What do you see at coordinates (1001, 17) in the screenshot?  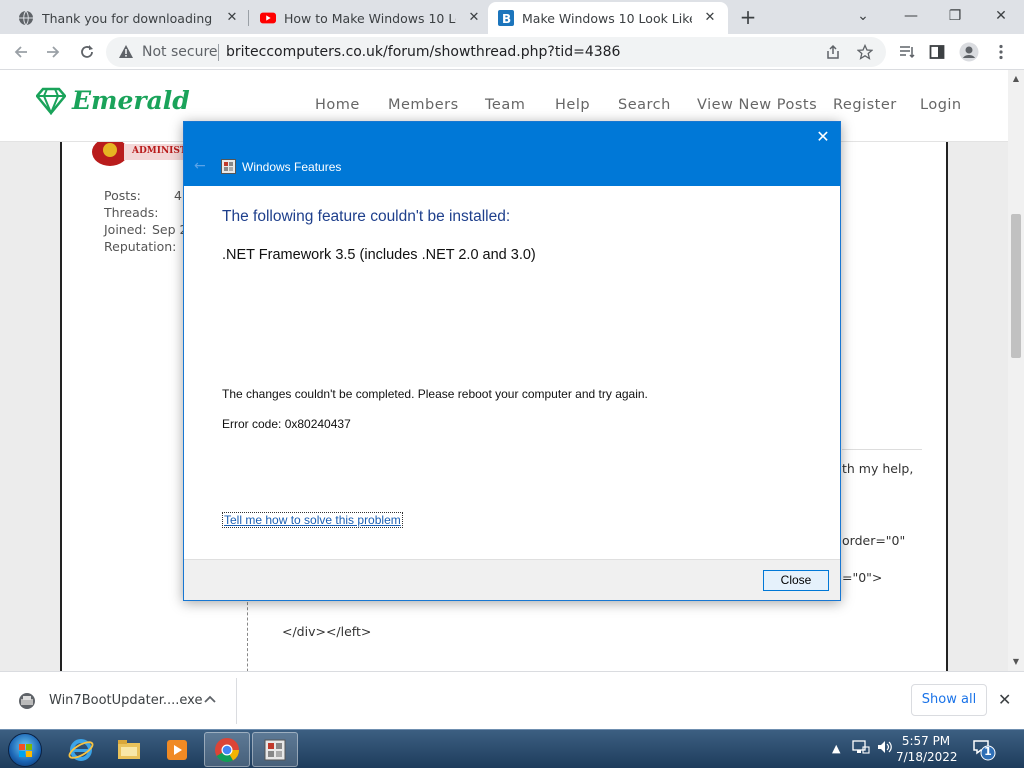 I see `close-window-icon: ✕` at bounding box center [1001, 17].